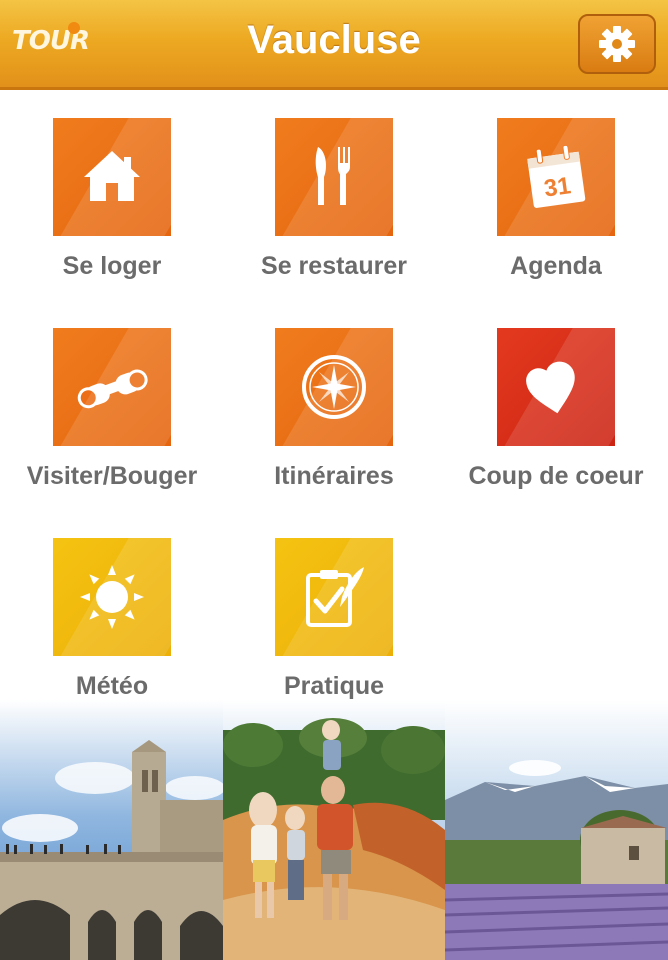  Describe the element at coordinates (334, 686) in the screenshot. I see `menu-item-label: Pratique` at that location.